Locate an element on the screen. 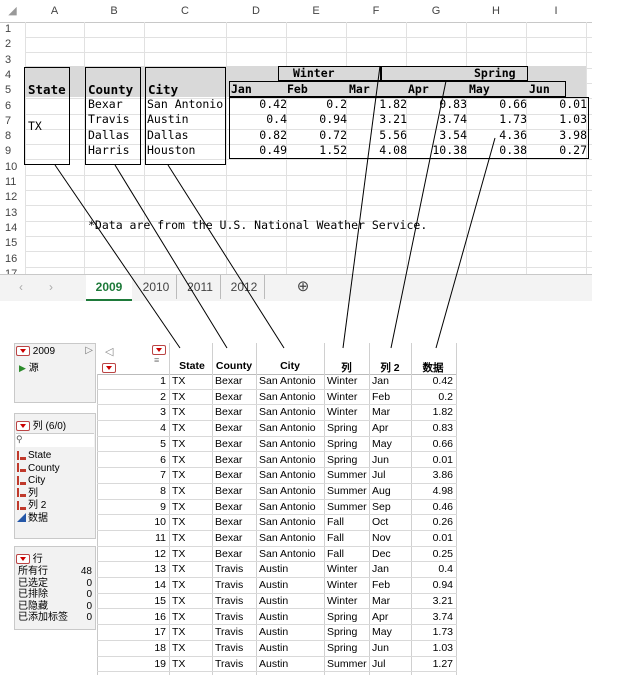  city-mapping-line is located at coordinates (226, 256).